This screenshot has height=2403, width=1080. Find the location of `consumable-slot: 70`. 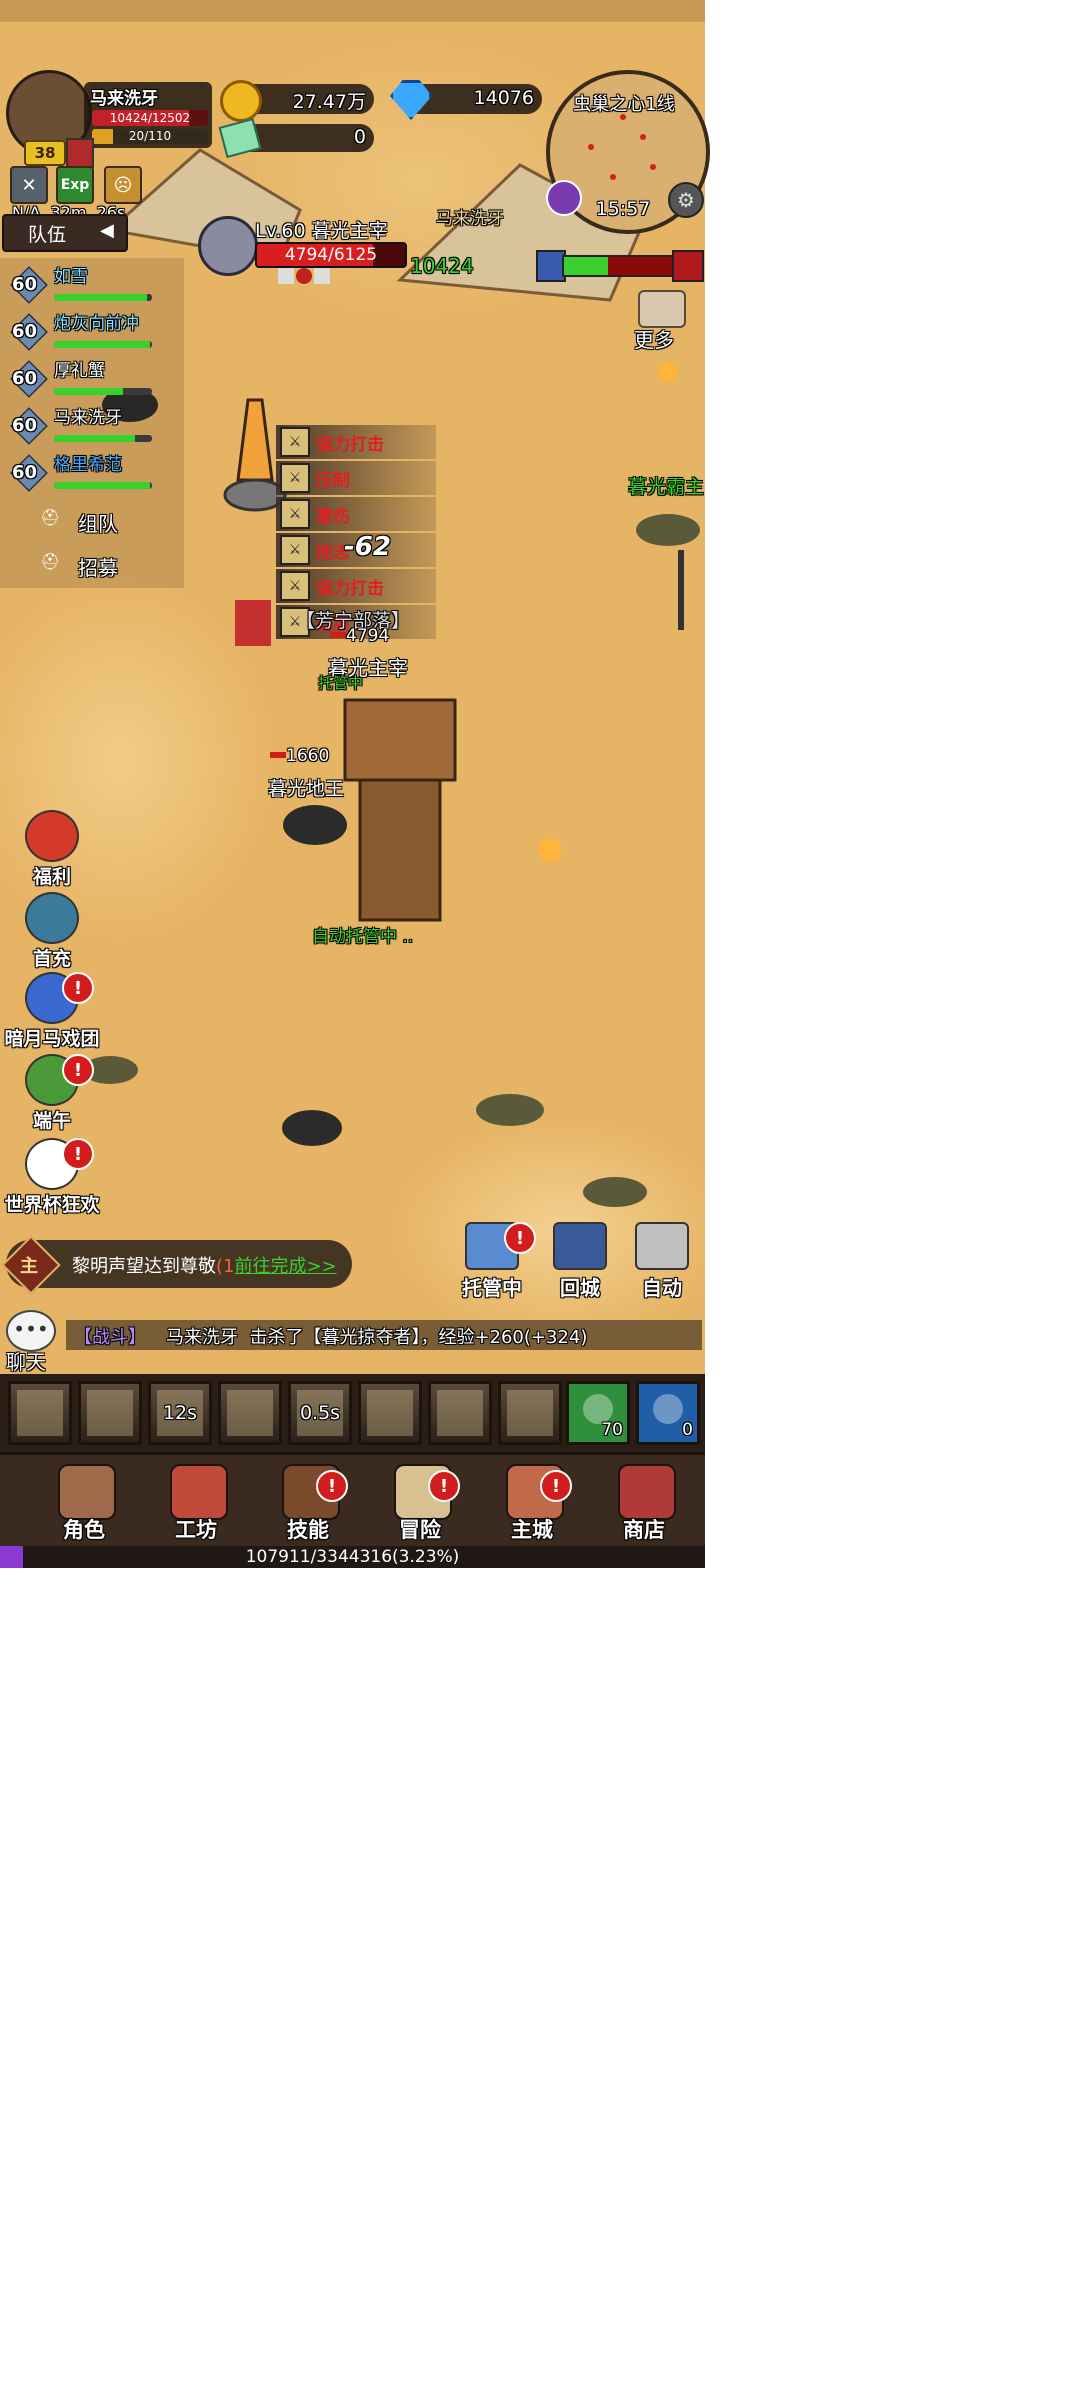

consumable-slot: 70 is located at coordinates (598, 1413).